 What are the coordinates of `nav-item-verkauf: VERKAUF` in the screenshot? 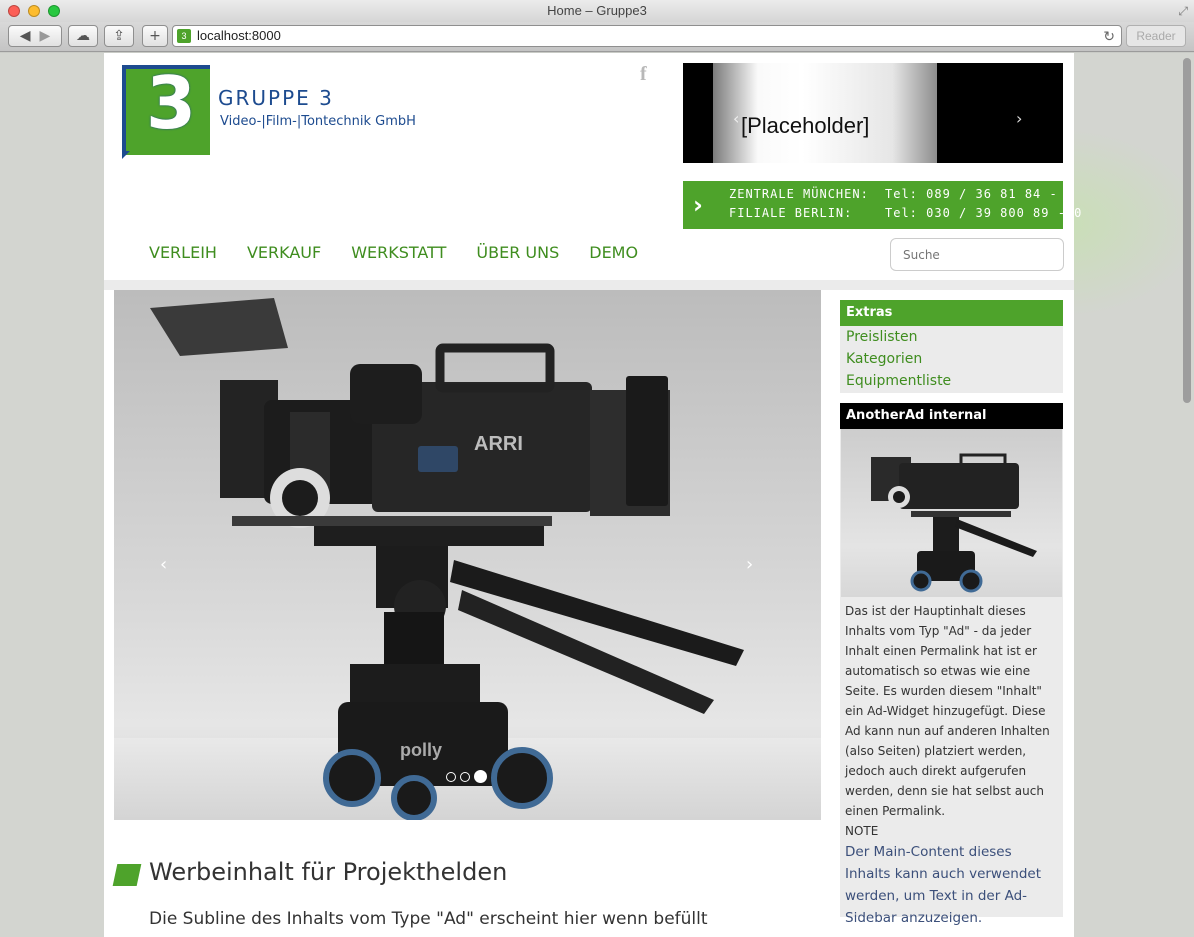 It's located at (284, 252).